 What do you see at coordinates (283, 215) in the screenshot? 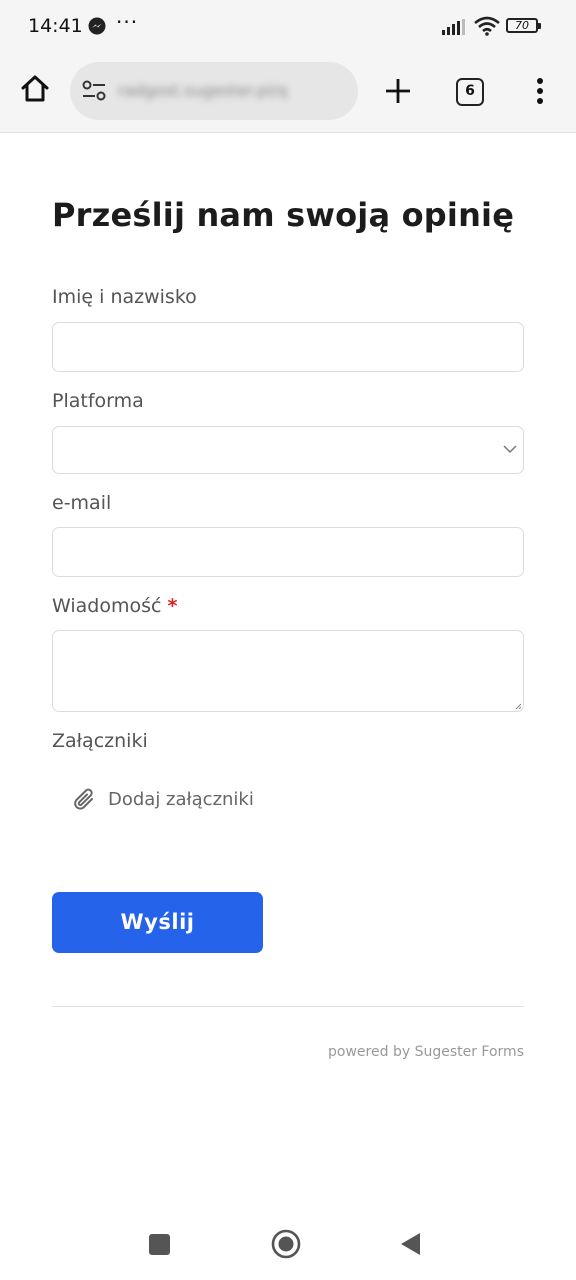
I see `form-title: Prześlij nam swoją opinię` at bounding box center [283, 215].